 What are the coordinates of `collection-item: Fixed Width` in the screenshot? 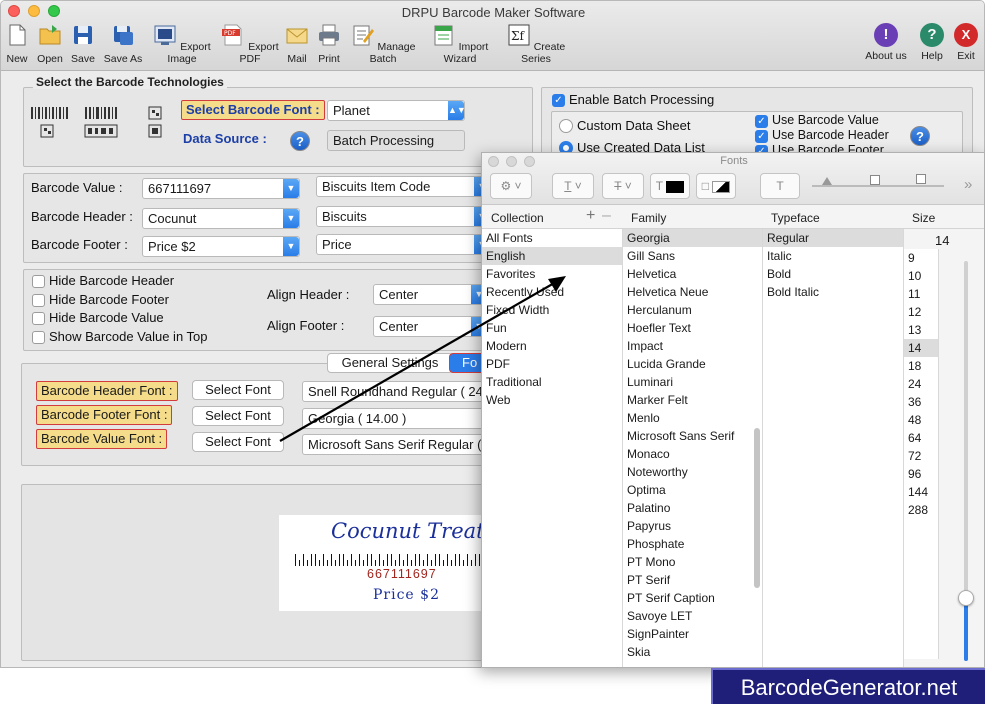 It's located at (552, 310).